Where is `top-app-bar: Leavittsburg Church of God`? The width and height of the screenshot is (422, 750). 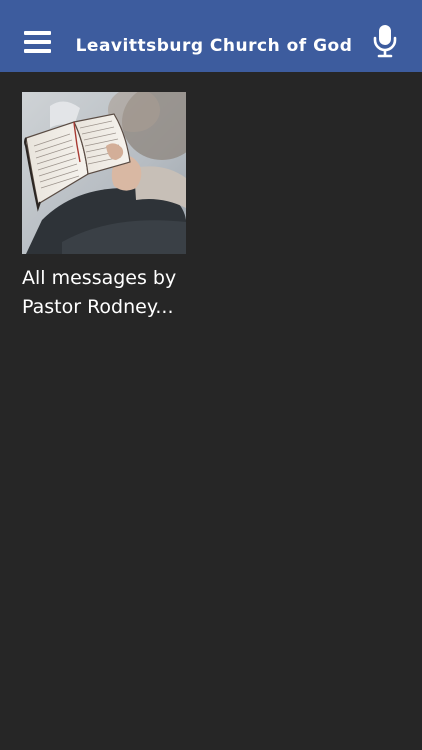 top-app-bar: Leavittsburg Church of God is located at coordinates (211, 36).